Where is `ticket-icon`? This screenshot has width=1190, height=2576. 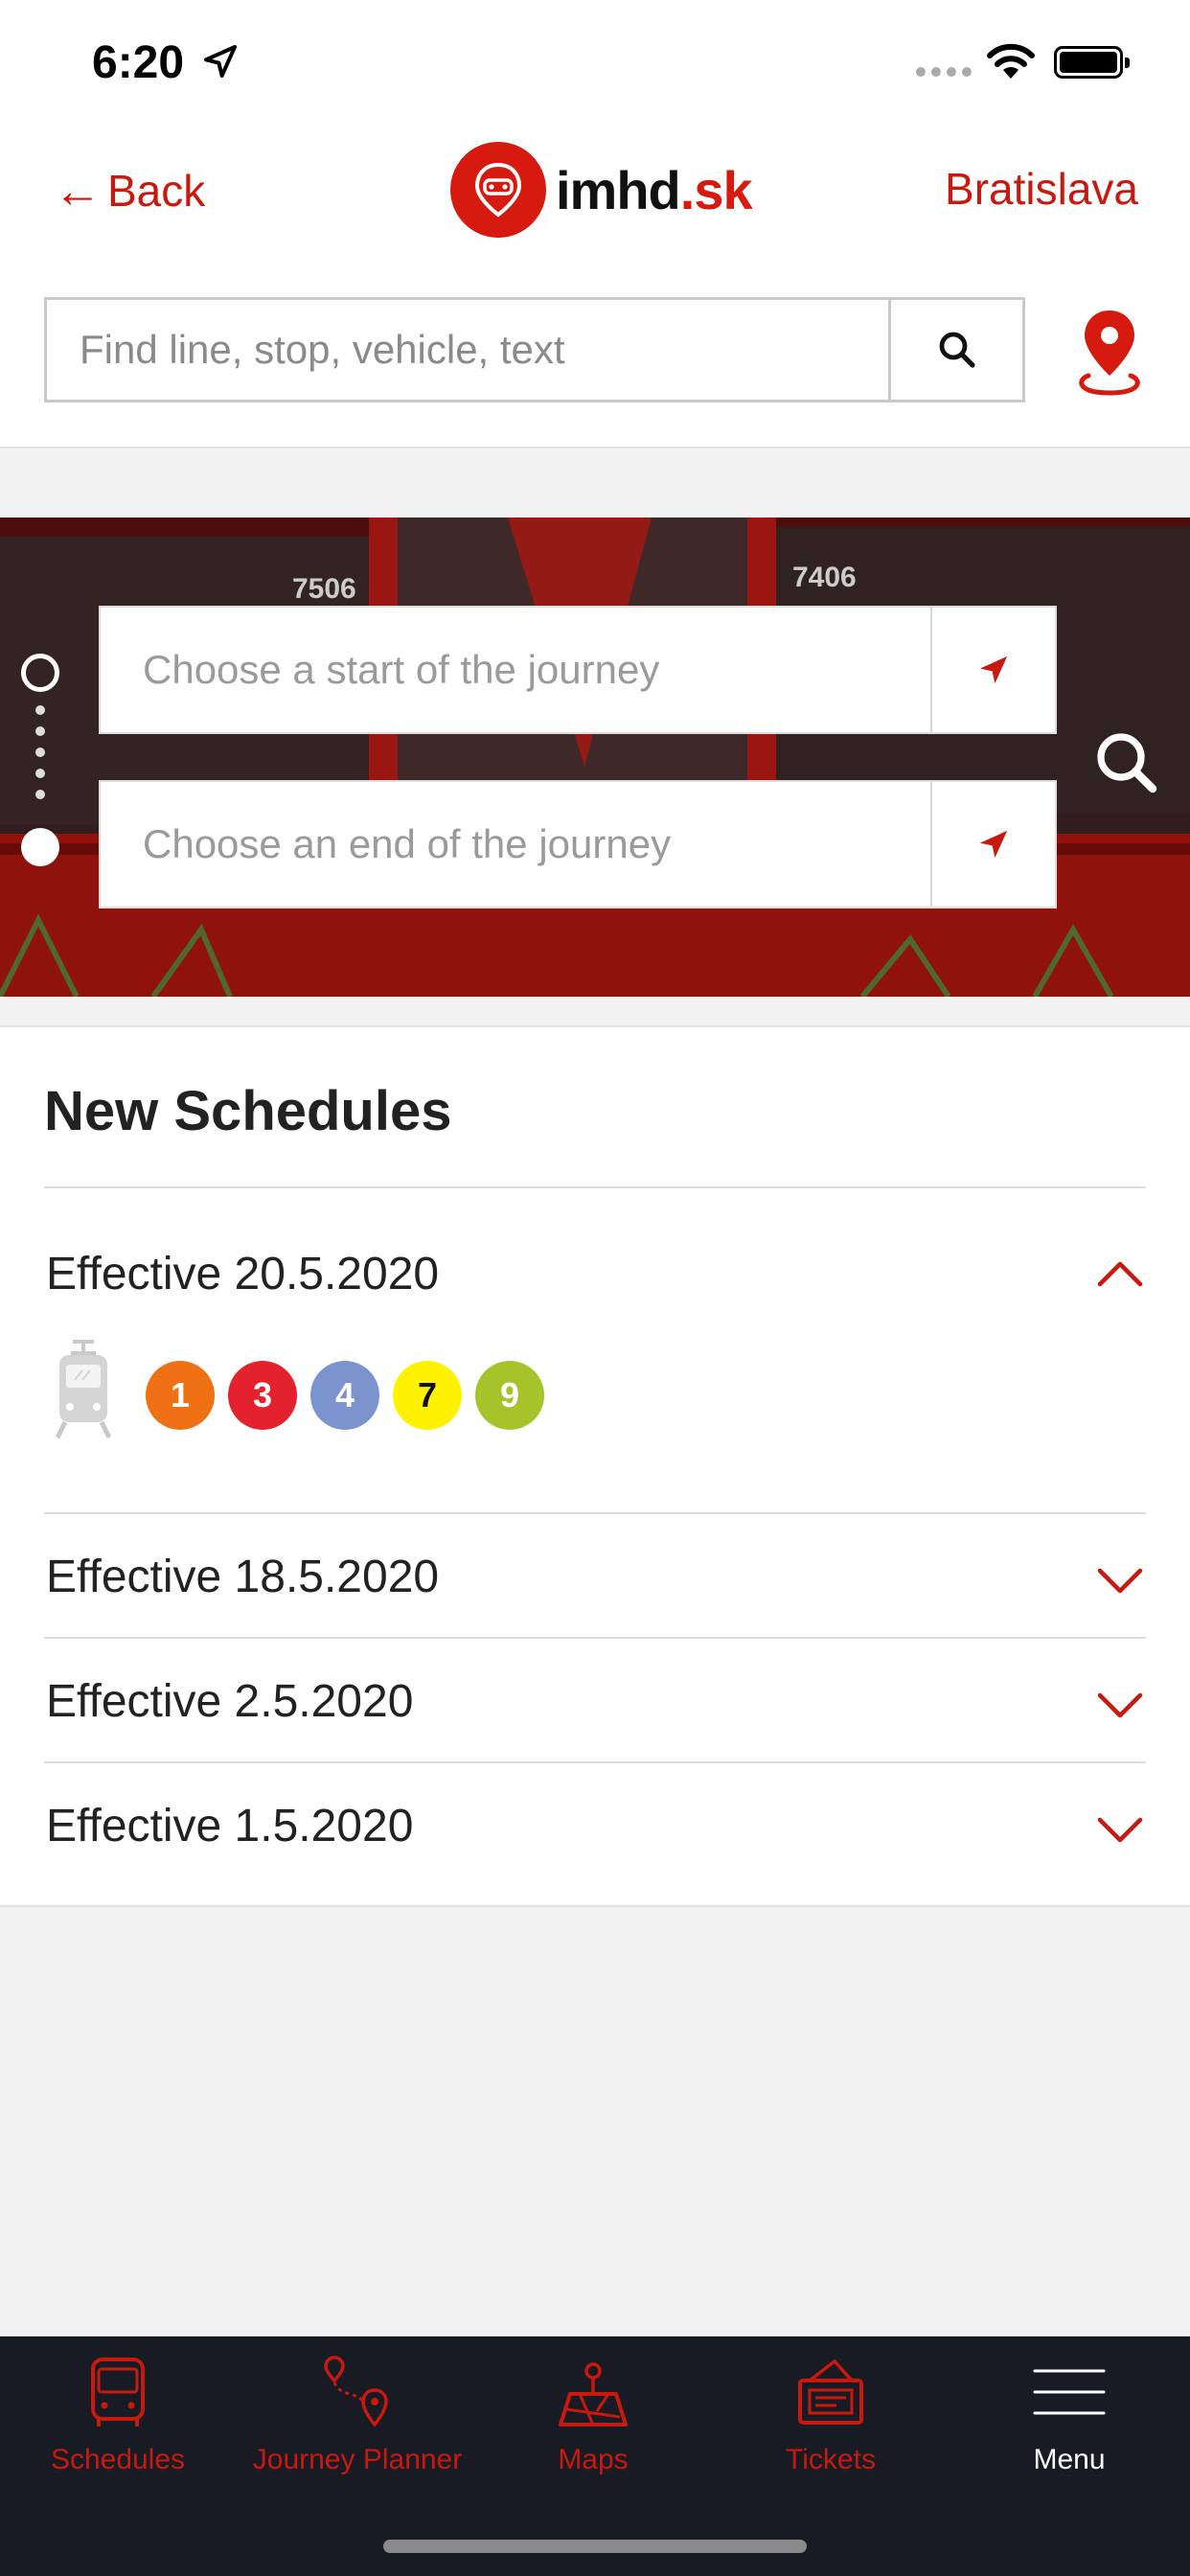
ticket-icon is located at coordinates (831, 2391).